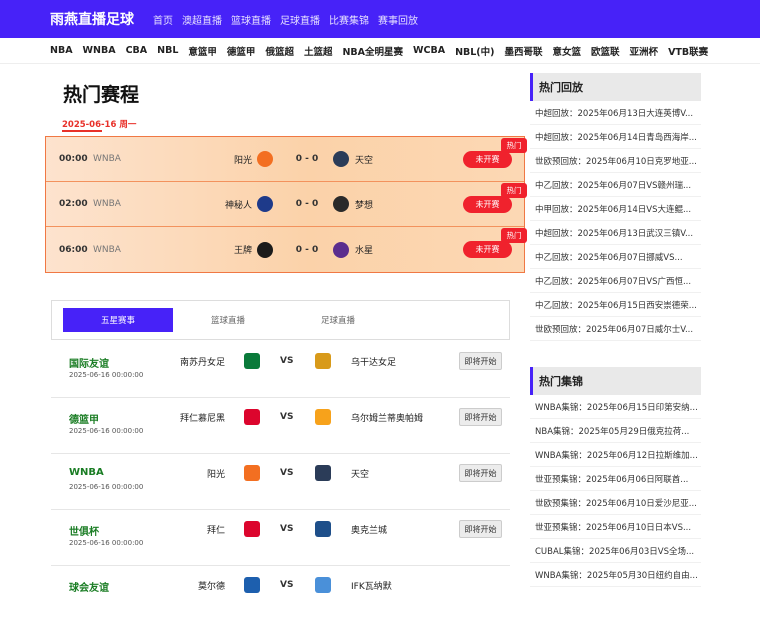 Image resolution: width=760 pixels, height=622 pixels. I want to click on category-link: NBL(中), so click(474, 51).